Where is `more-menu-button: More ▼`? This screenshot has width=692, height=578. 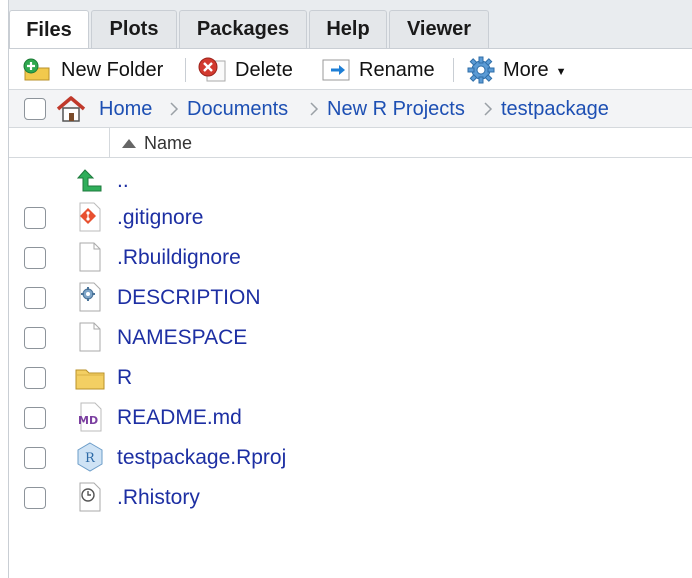 more-menu-button: More ▼ is located at coordinates (517, 70).